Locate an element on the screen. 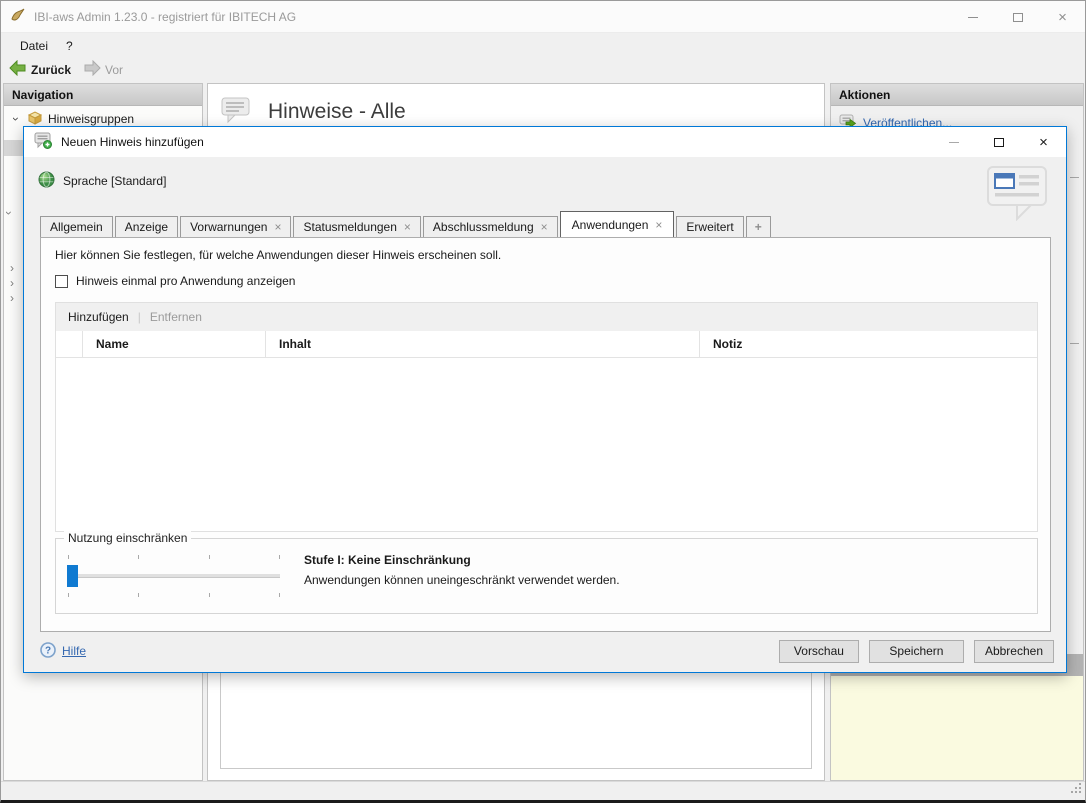  dialog-titlebar: Neuen Hinweis hinzufügen × is located at coordinates (545, 142).